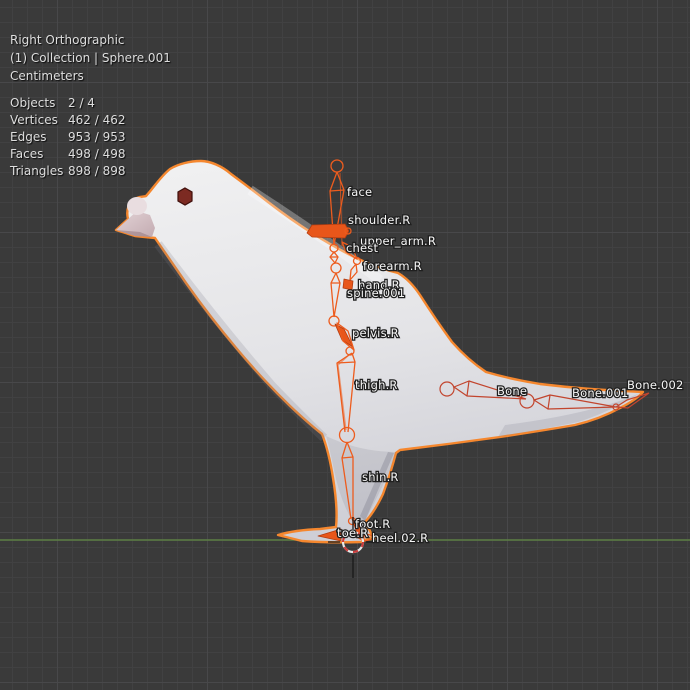  What do you see at coordinates (137, 206) in the screenshot?
I see `beak-cere` at bounding box center [137, 206].